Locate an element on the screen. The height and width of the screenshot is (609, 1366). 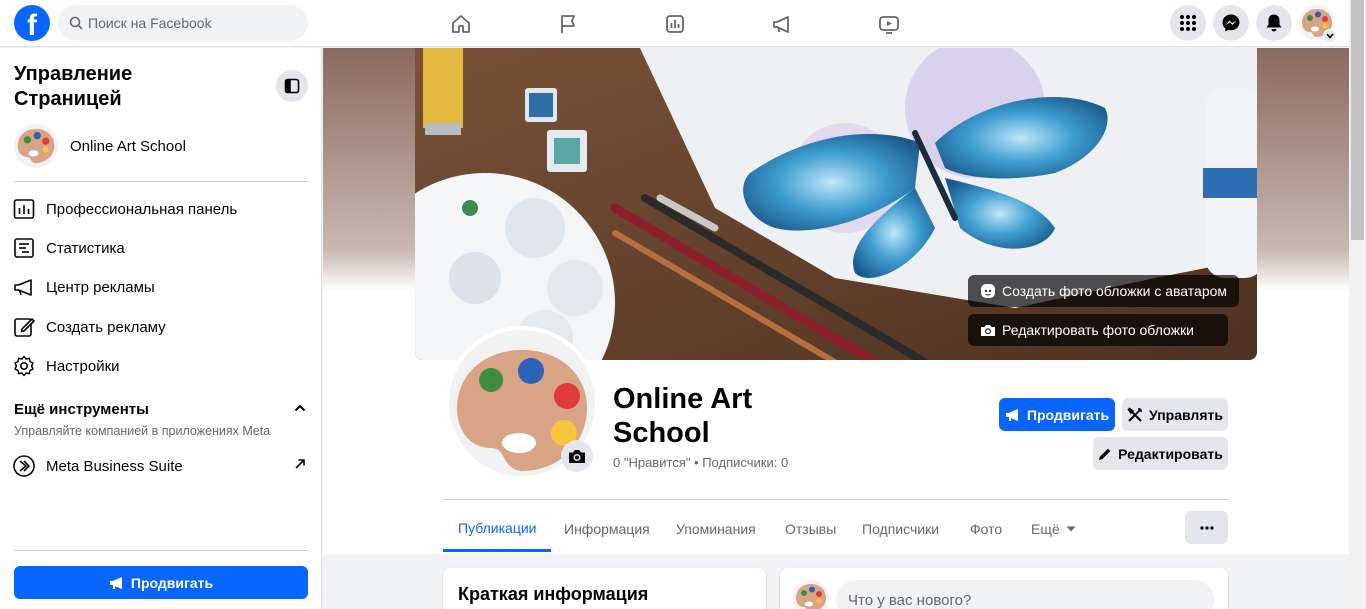
video-icon is located at coordinates (889, 24).